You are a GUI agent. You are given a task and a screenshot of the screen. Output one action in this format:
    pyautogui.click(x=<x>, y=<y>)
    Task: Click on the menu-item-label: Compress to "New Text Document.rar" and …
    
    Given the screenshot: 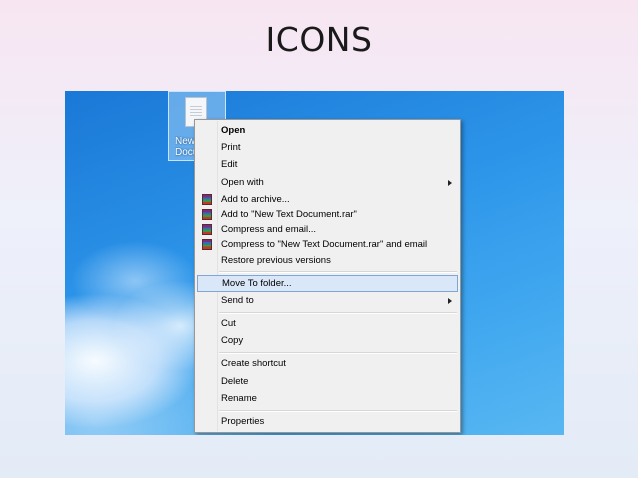 What is the action you would take?
    pyautogui.click(x=324, y=244)
    